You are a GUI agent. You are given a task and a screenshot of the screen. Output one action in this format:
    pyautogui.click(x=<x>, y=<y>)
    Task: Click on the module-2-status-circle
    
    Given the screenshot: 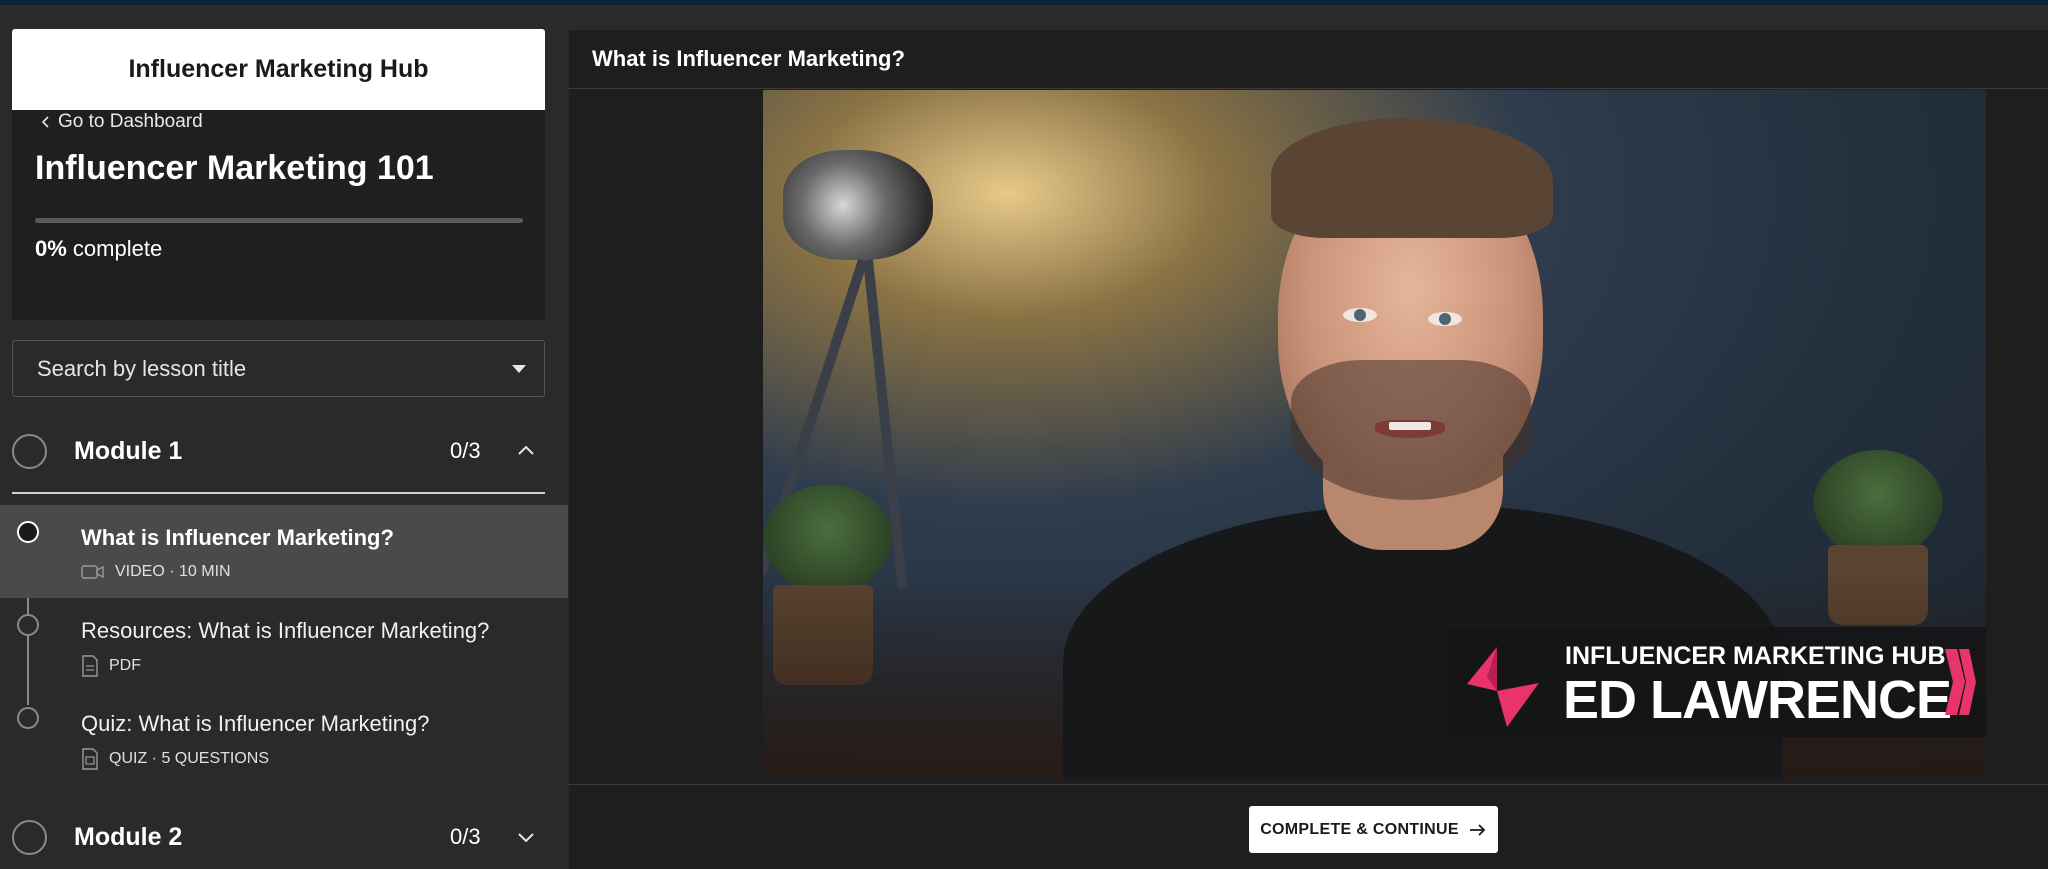 What is the action you would take?
    pyautogui.click(x=29, y=837)
    